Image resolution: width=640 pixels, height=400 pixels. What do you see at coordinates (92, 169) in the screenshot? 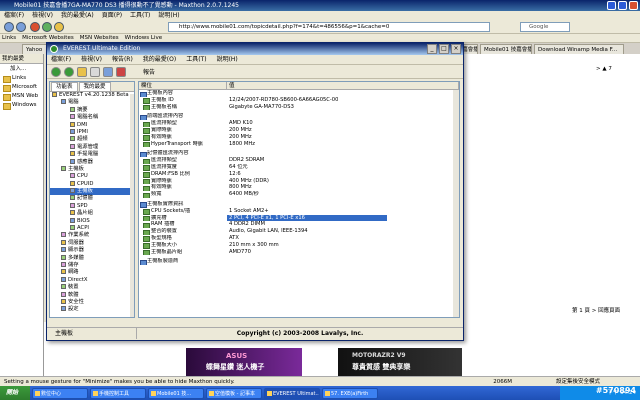
I see `tree-node: 主機板` at bounding box center [92, 169].